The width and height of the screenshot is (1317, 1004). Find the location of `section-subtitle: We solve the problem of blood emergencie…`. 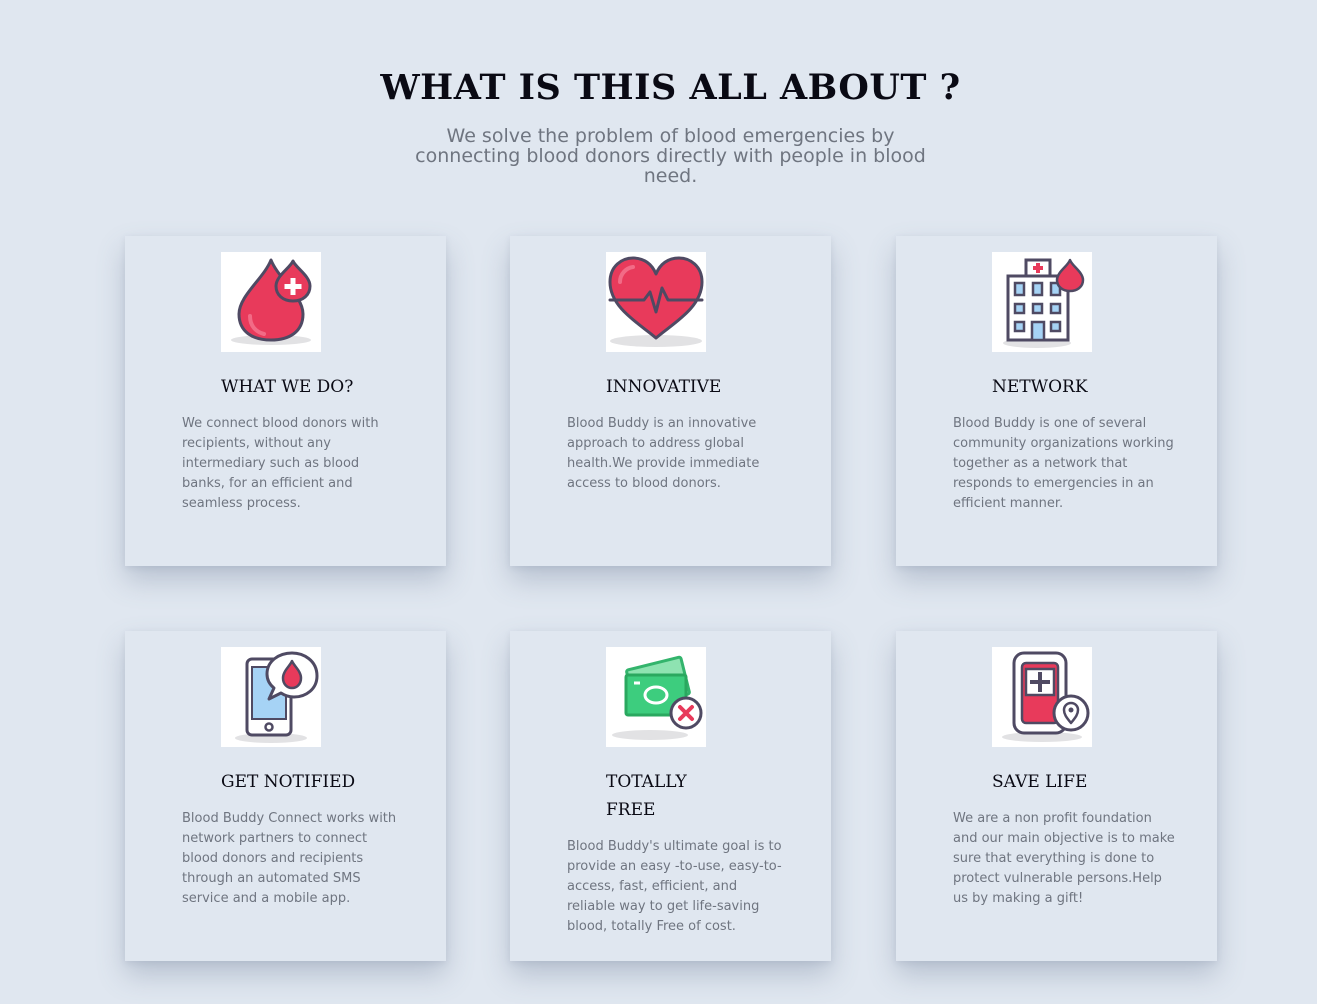

section-subtitle: We solve the problem of blood emergencie… is located at coordinates (670, 156).